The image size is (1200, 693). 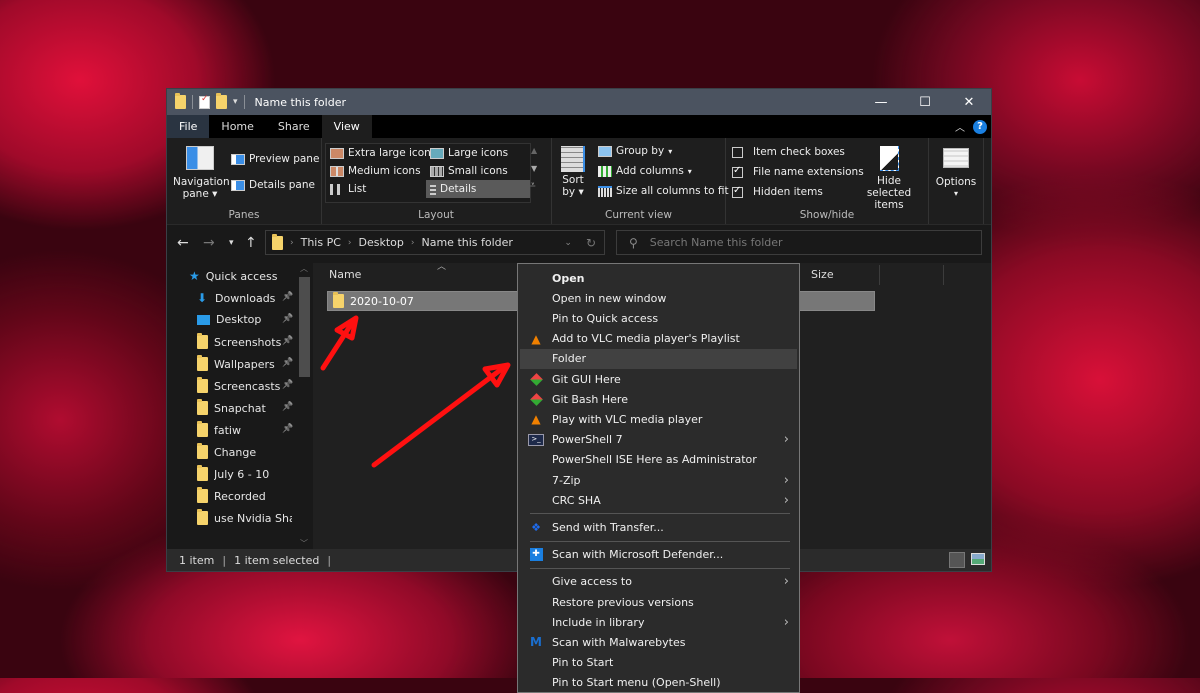 What do you see at coordinates (658, 582) in the screenshot?
I see `menu-item: Give access to ›` at bounding box center [658, 582].